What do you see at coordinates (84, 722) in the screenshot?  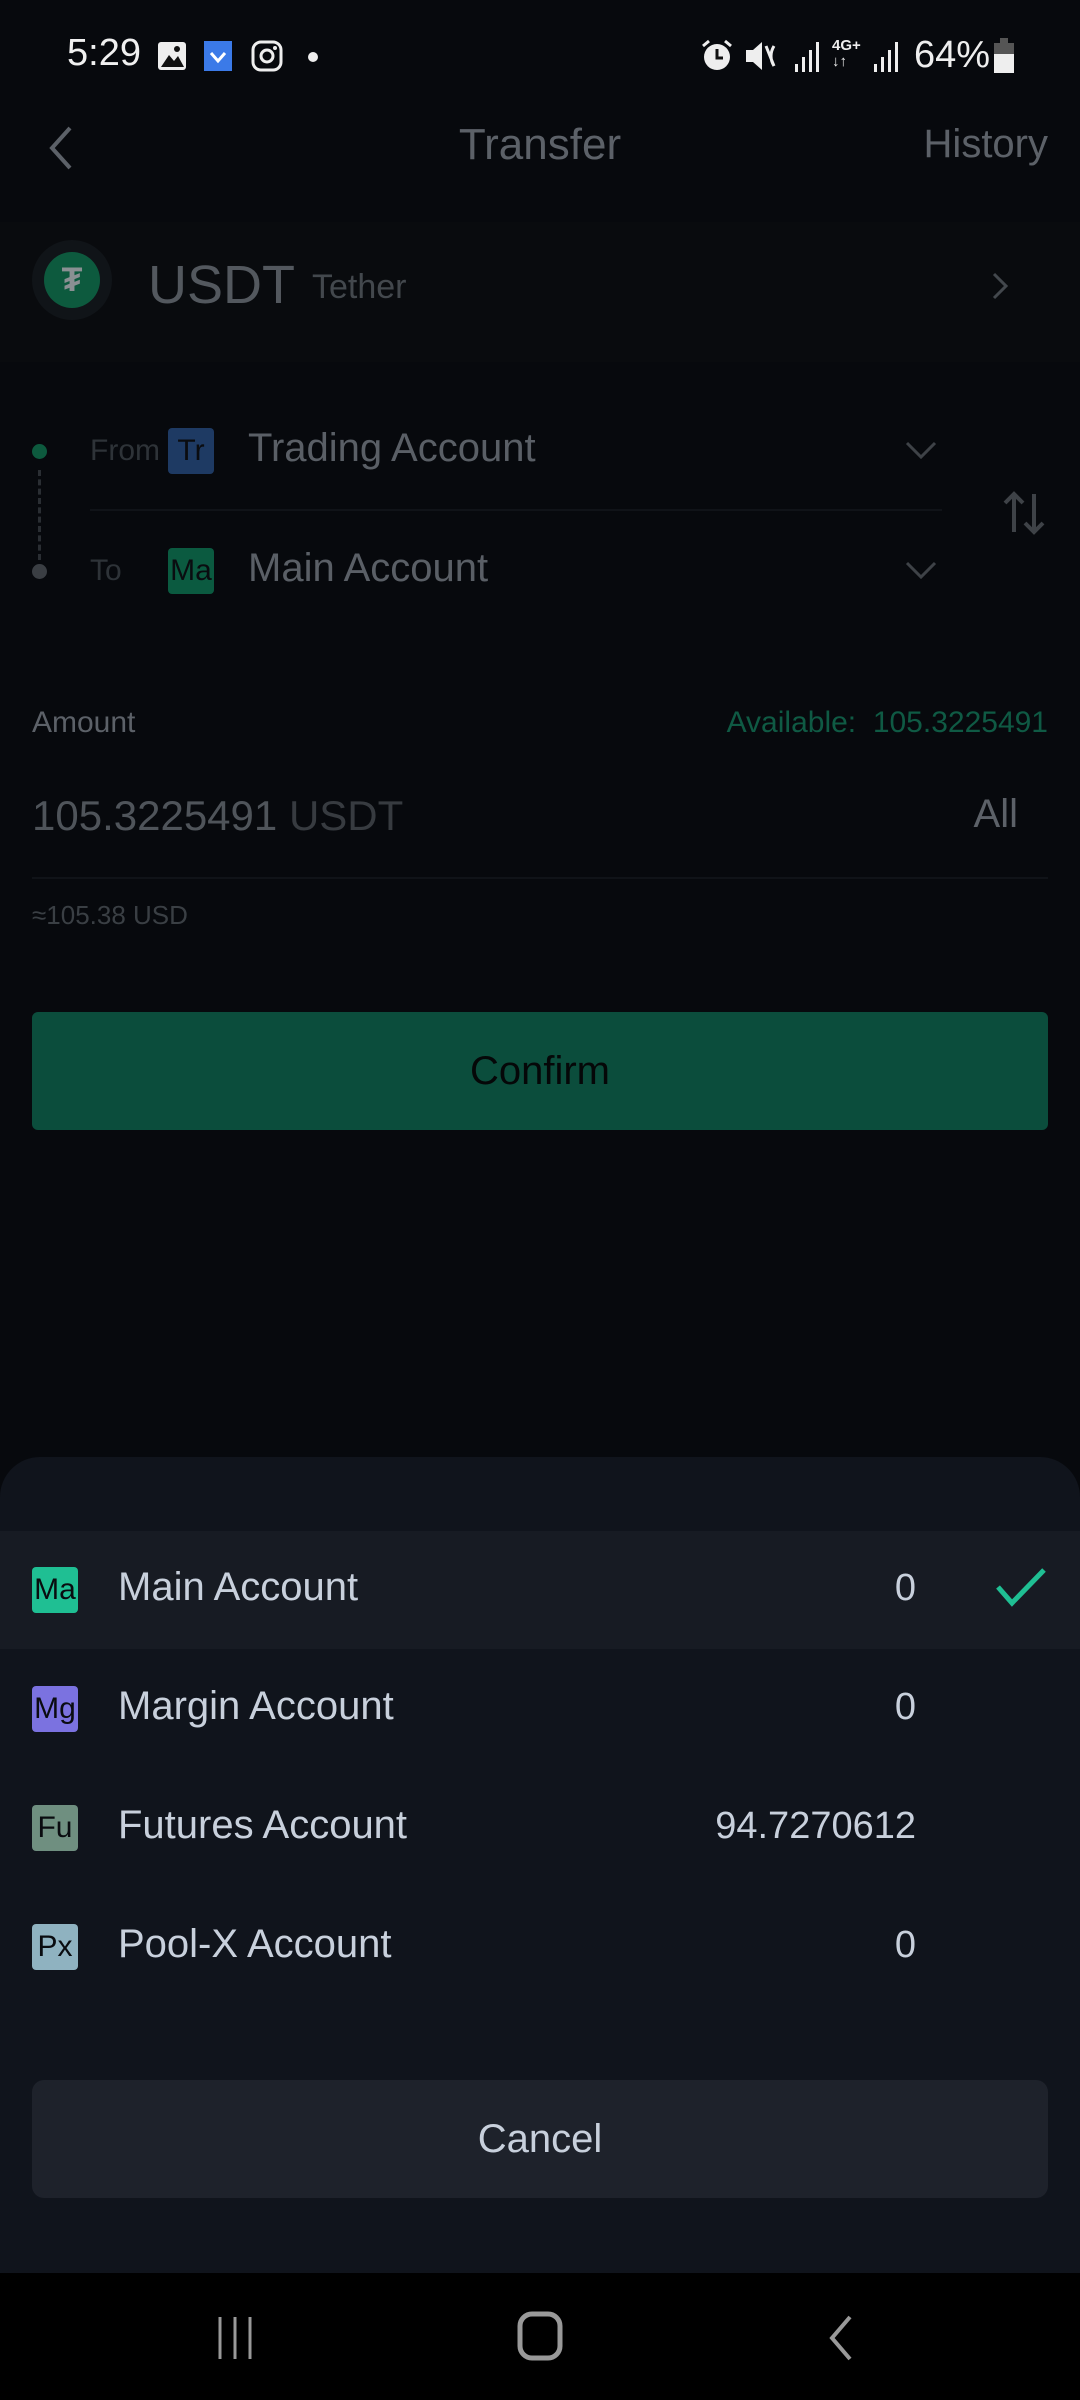 I see `amount-label: Amount` at bounding box center [84, 722].